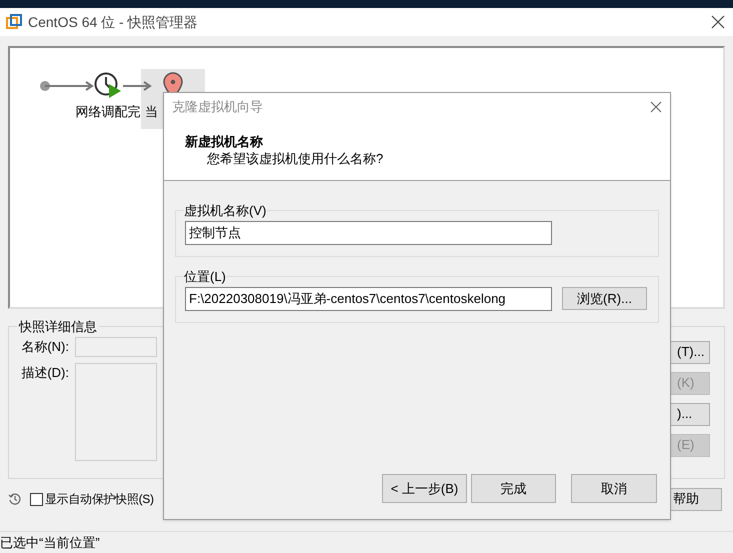 Image resolution: width=733 pixels, height=553 pixels. I want to click on group-title: 位置(L), so click(205, 277).